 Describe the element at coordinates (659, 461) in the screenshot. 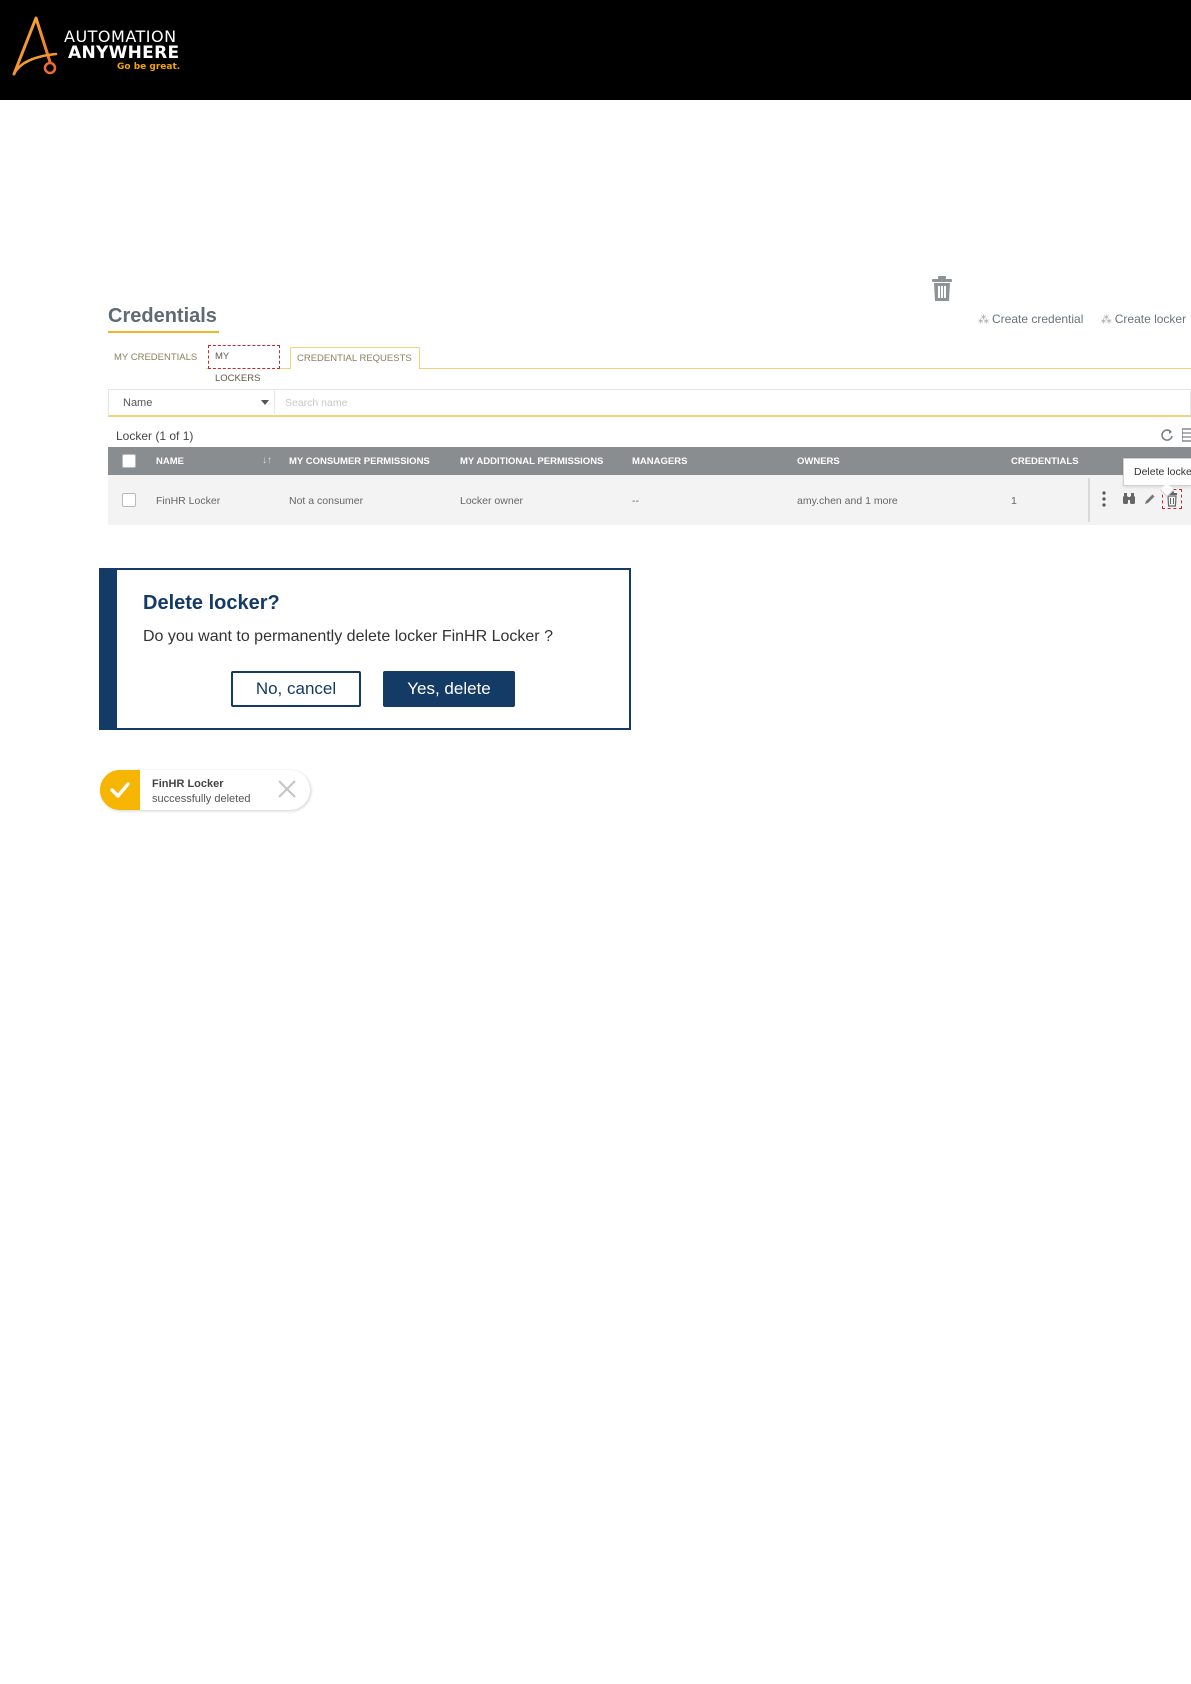

I see `column-header-managers: MANAGERS` at that location.